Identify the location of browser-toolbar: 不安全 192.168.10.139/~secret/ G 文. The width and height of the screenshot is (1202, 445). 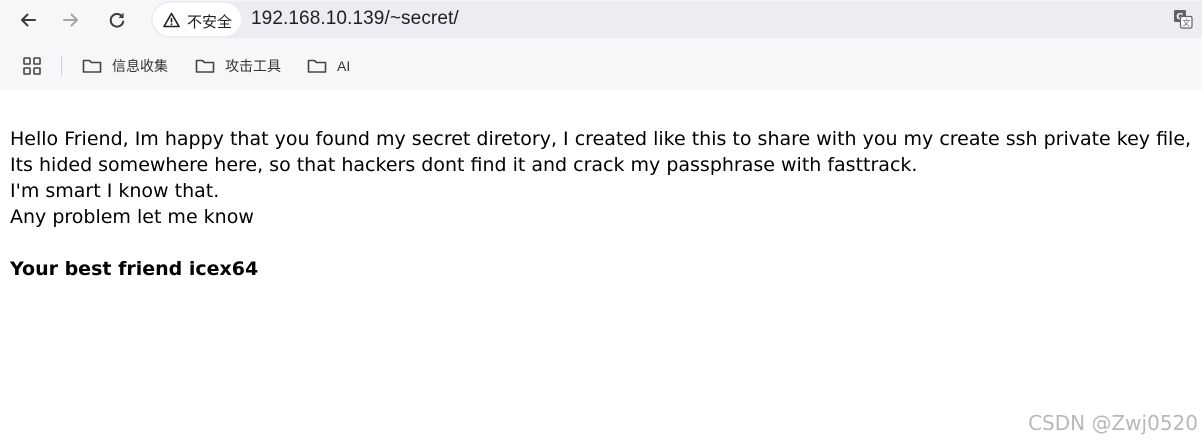
(601, 20).